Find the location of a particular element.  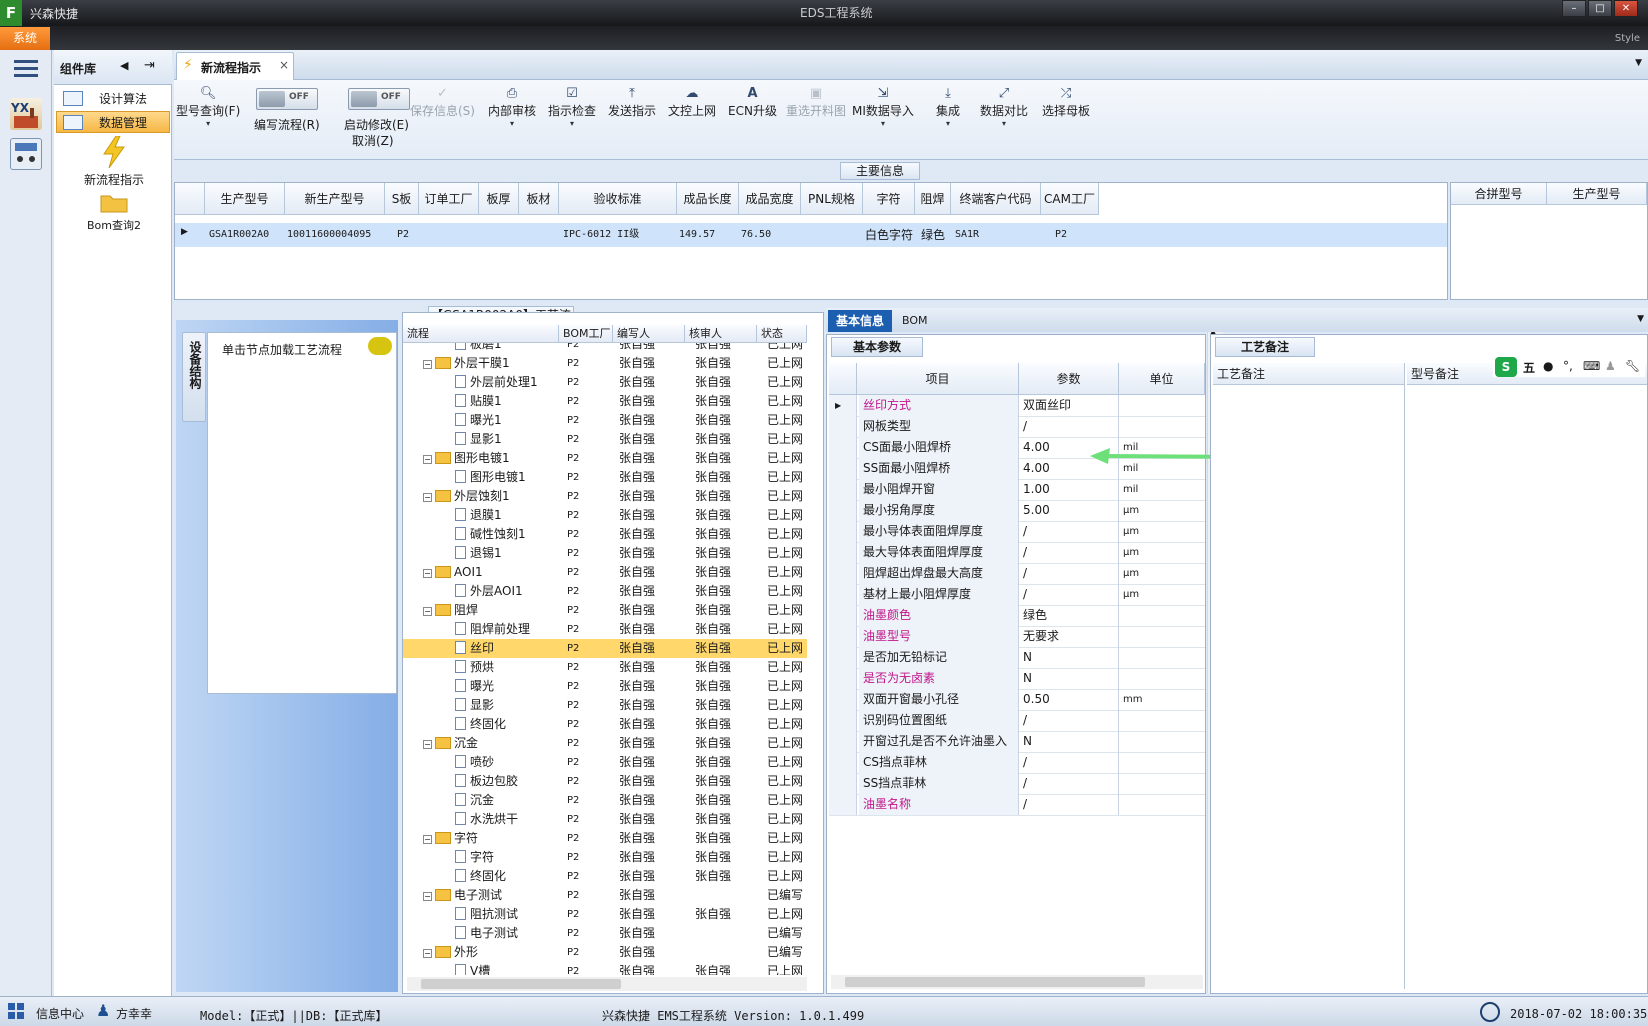

table-cell: 76.50 is located at coordinates (756, 235).